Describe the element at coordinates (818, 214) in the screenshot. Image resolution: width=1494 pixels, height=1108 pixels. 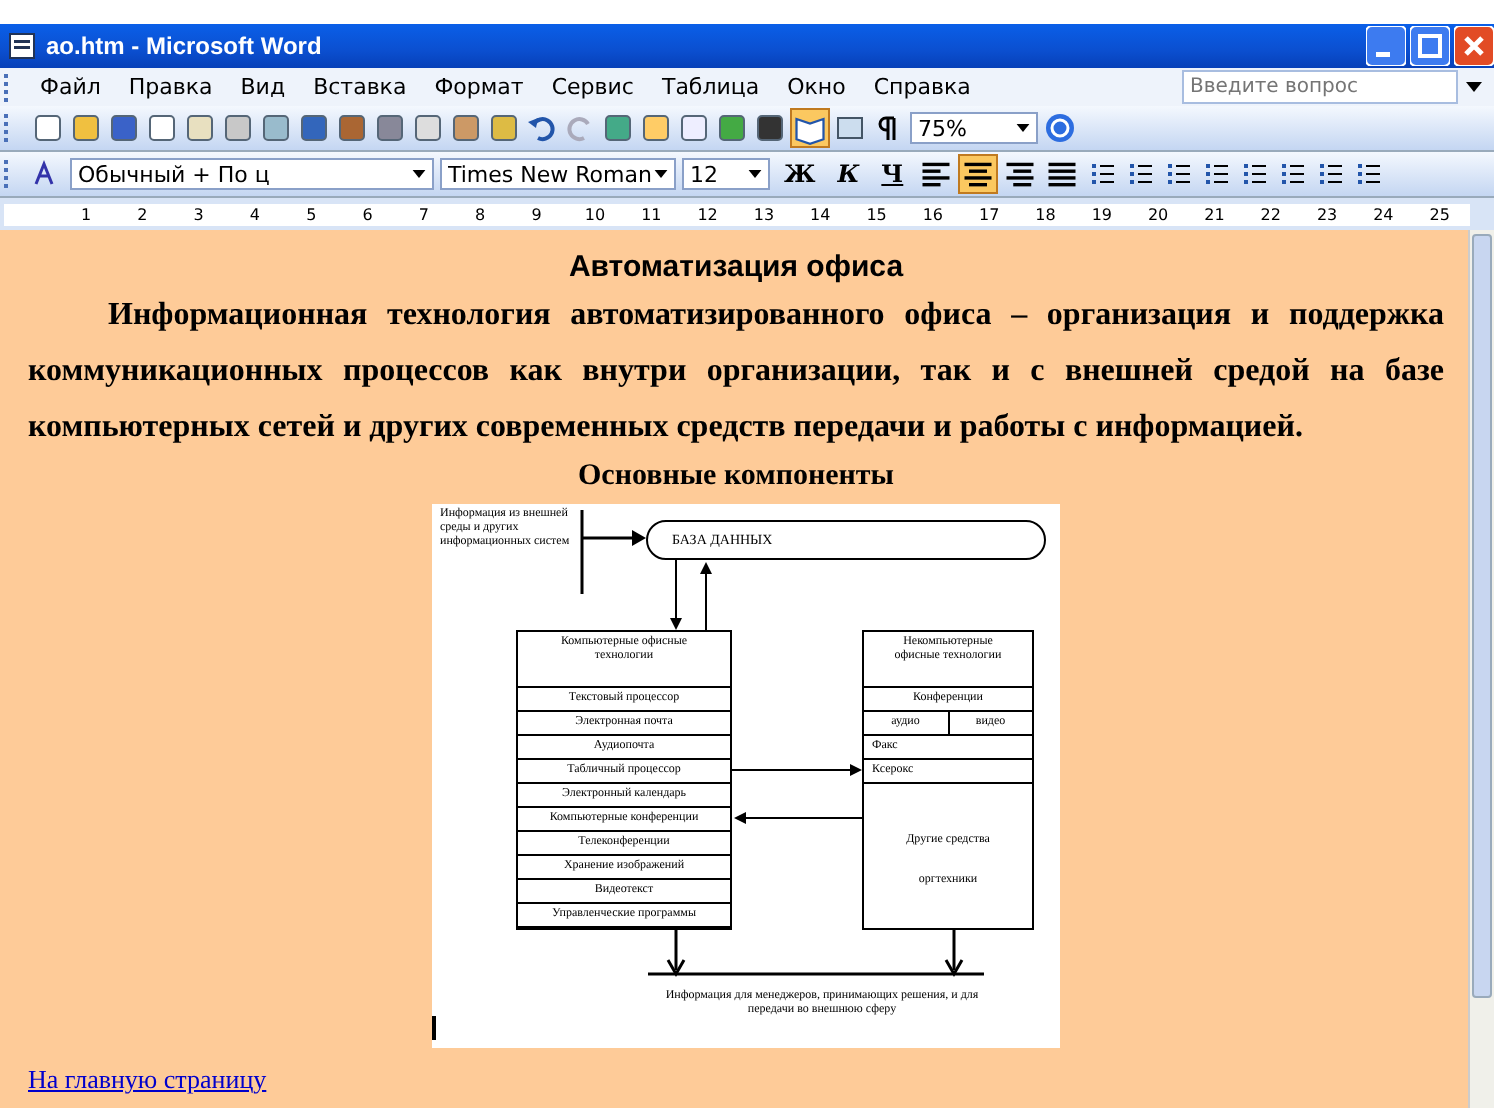
I see `ruler-number: 14` at that location.